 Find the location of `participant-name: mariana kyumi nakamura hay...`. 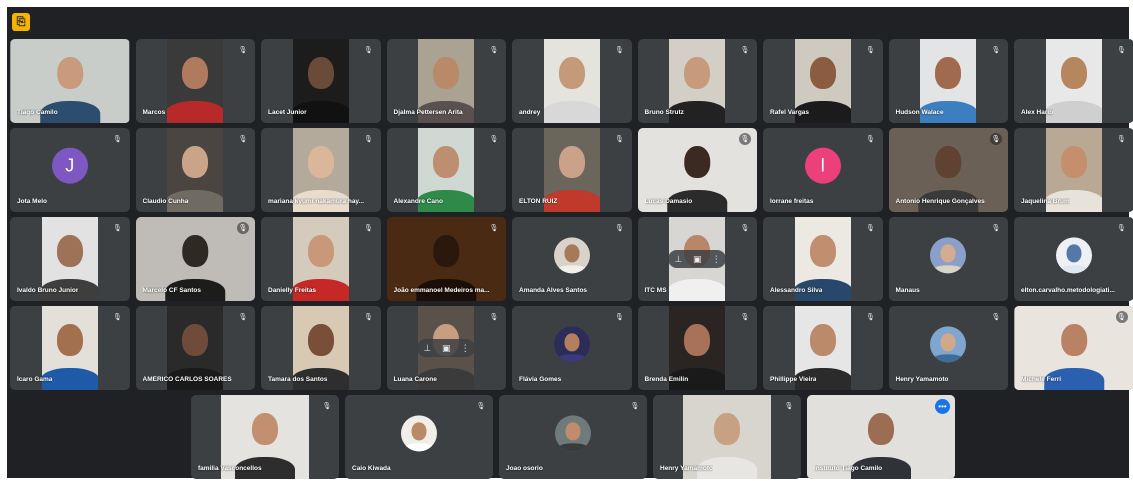

participant-name: mariana kyumi nakamura hay... is located at coordinates (316, 201).